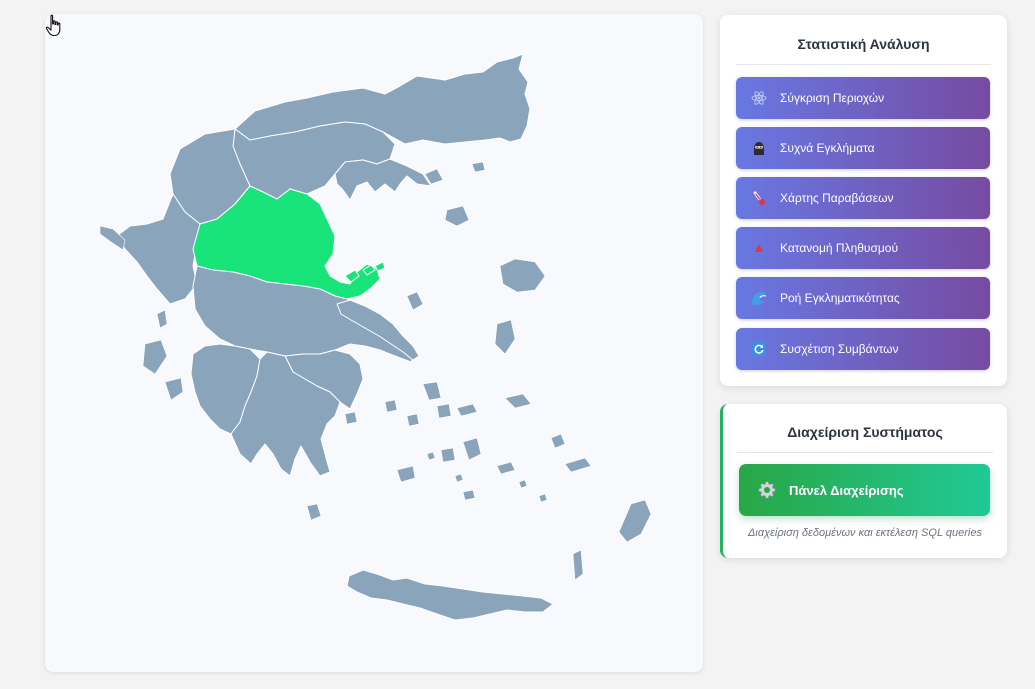 The width and height of the screenshot is (1035, 689). I want to click on admin-panel-button: Πάνελ Διαχείρισης, so click(864, 490).